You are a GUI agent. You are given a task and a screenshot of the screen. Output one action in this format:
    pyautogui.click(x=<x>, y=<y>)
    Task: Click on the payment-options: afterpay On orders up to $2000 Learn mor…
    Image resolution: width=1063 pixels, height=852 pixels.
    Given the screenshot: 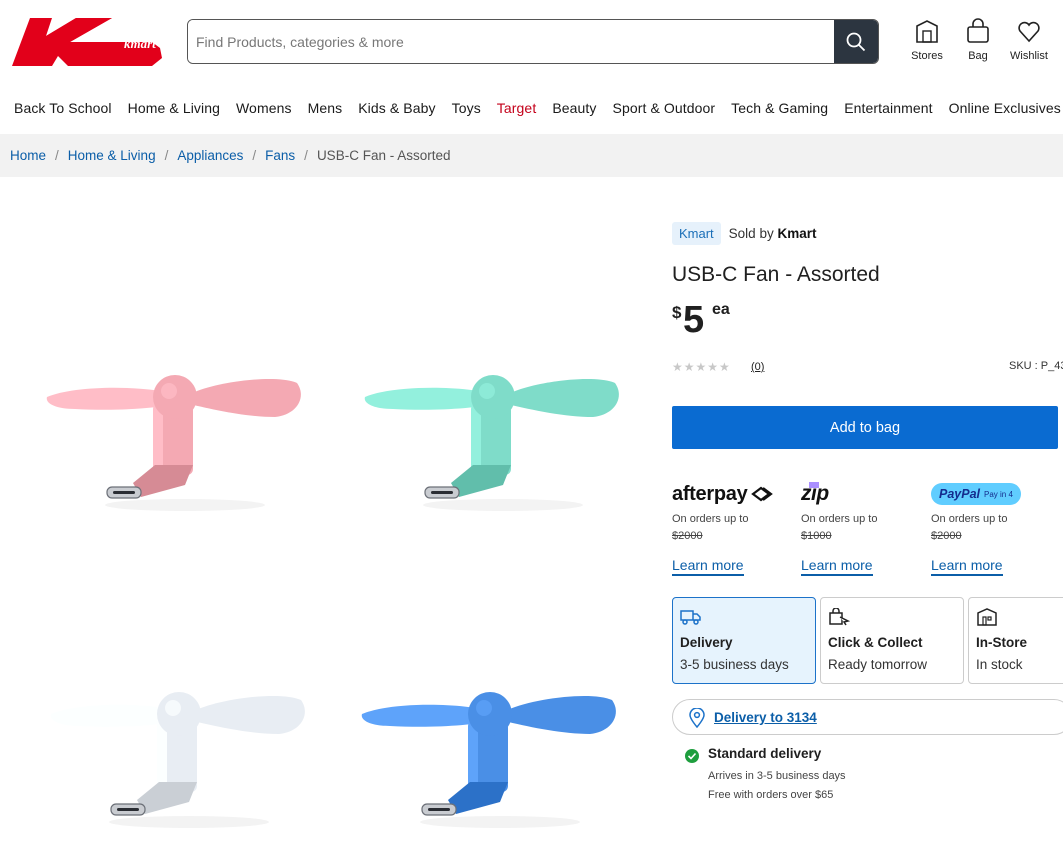 What is the action you would take?
    pyautogui.click(x=867, y=536)
    